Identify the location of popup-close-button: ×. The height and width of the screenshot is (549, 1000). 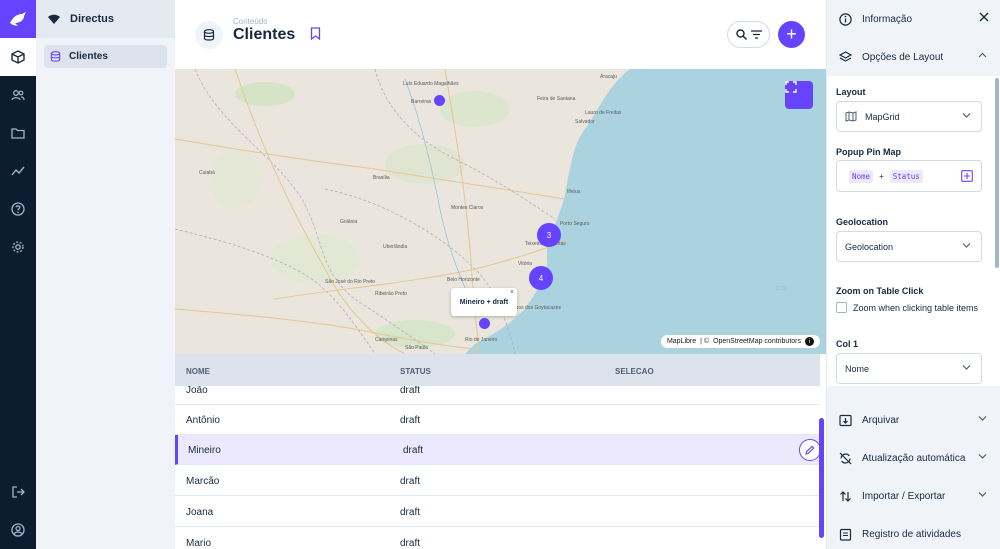
(512, 292).